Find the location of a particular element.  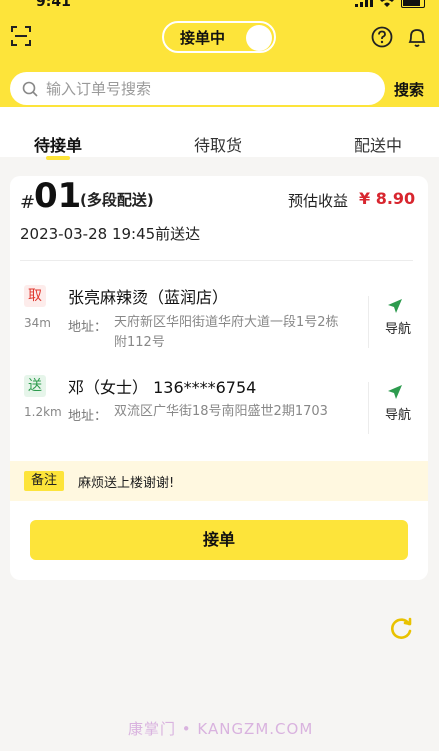

signal-icon is located at coordinates (364, 3).